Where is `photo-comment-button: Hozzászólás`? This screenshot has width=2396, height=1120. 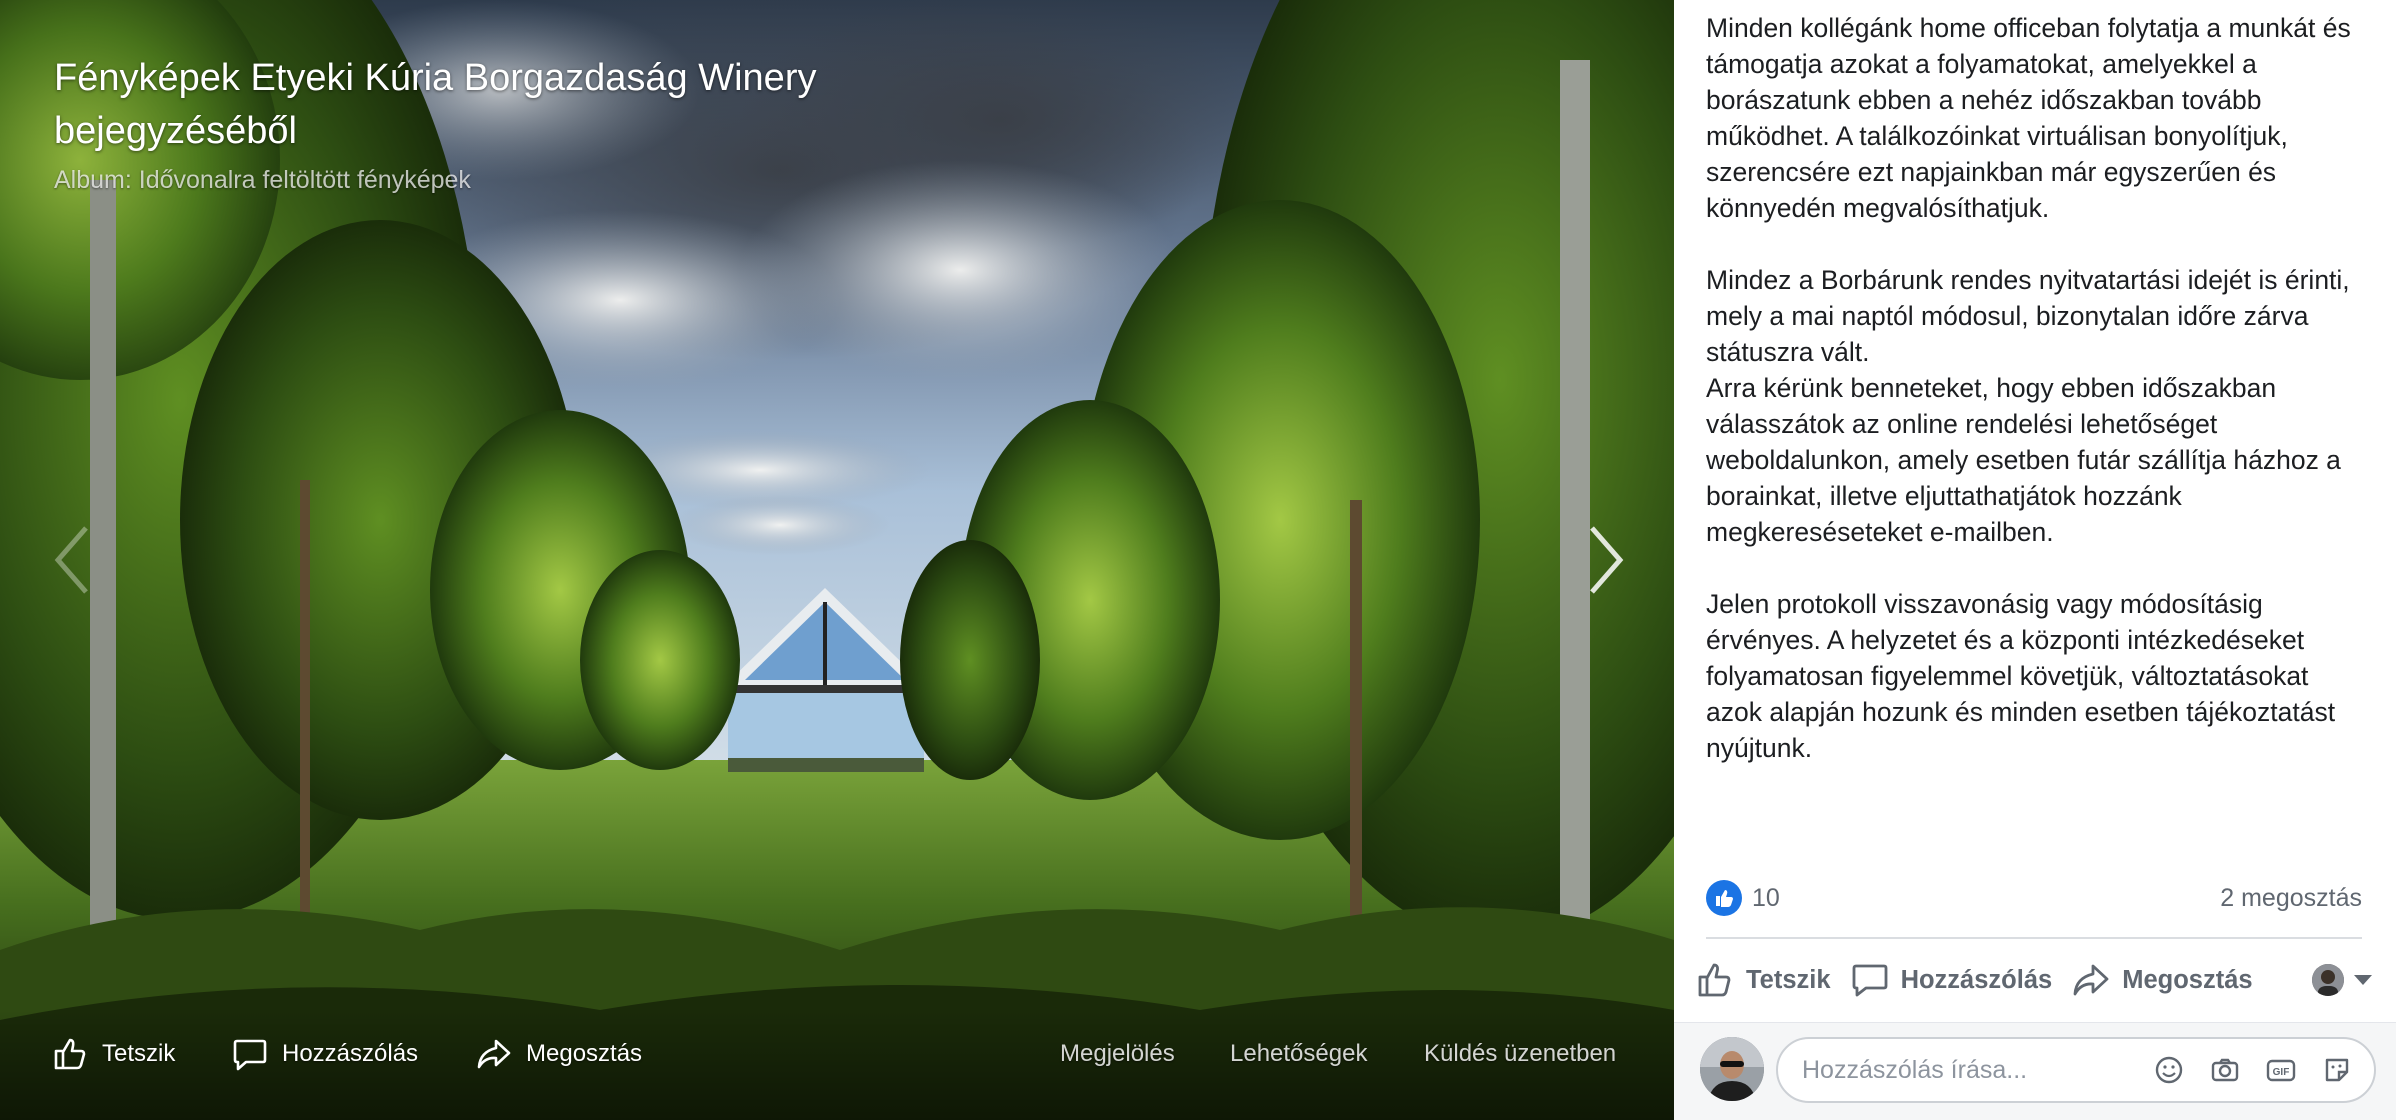 photo-comment-button: Hozzászólás is located at coordinates (325, 1054).